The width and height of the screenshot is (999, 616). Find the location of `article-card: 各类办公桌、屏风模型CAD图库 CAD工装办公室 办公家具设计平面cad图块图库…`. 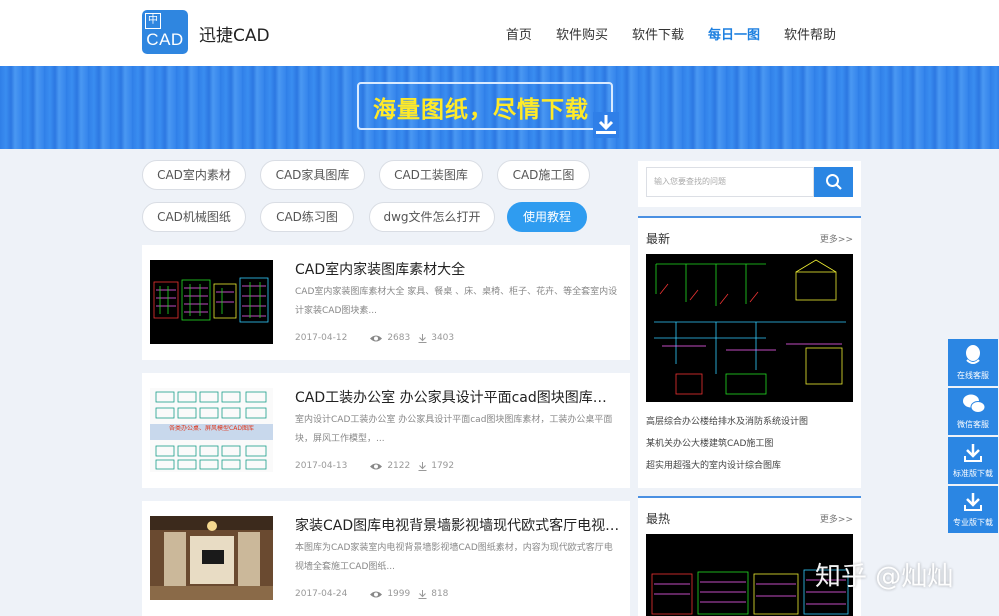

article-card: 各类办公桌、屏风模型CAD图库 CAD工装办公室 办公家具设计平面cad图块图库… is located at coordinates (386, 430).